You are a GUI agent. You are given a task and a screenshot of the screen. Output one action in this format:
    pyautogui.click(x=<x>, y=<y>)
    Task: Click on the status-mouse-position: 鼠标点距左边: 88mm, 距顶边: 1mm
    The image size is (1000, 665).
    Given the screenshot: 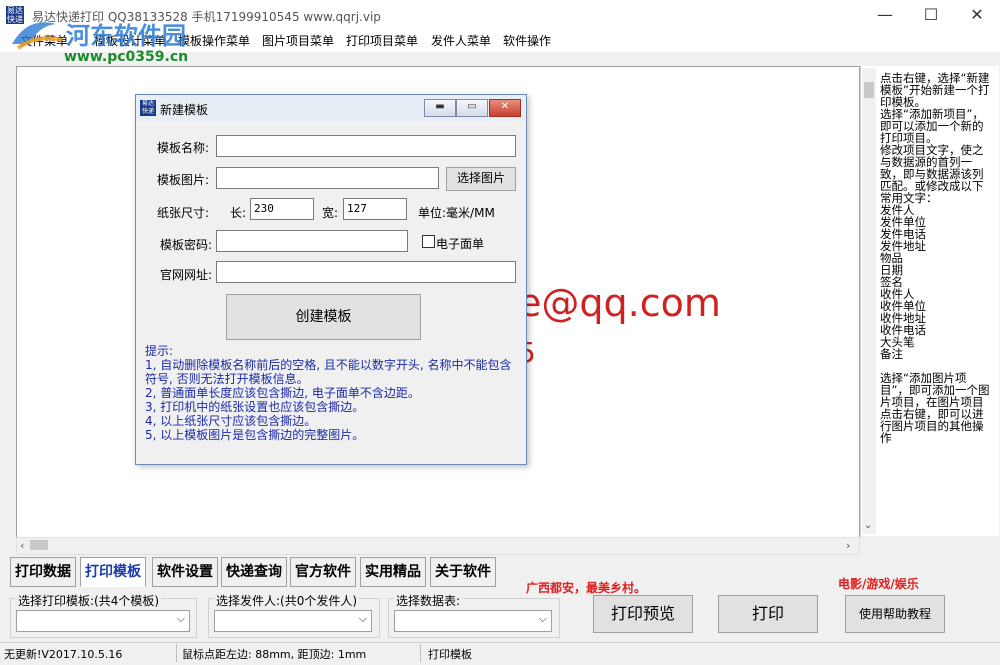 What is the action you would take?
    pyautogui.click(x=274, y=654)
    